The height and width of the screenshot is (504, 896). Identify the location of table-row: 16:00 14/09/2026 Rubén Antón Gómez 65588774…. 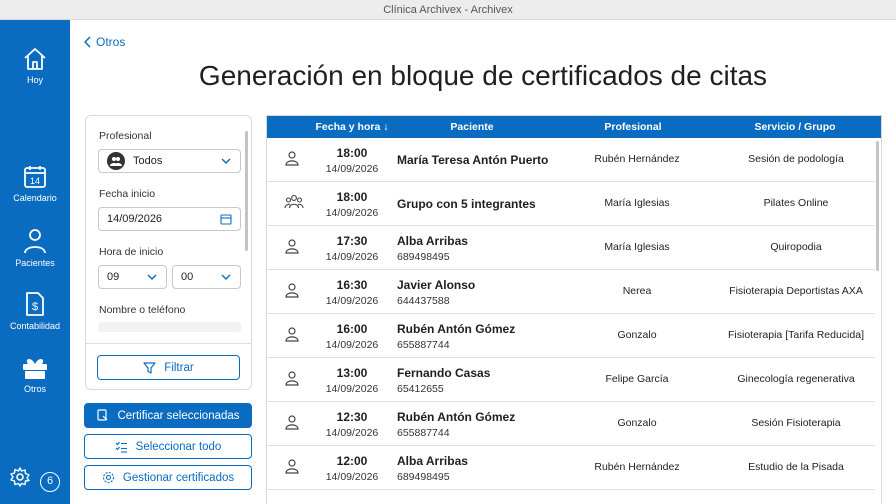
(571, 336).